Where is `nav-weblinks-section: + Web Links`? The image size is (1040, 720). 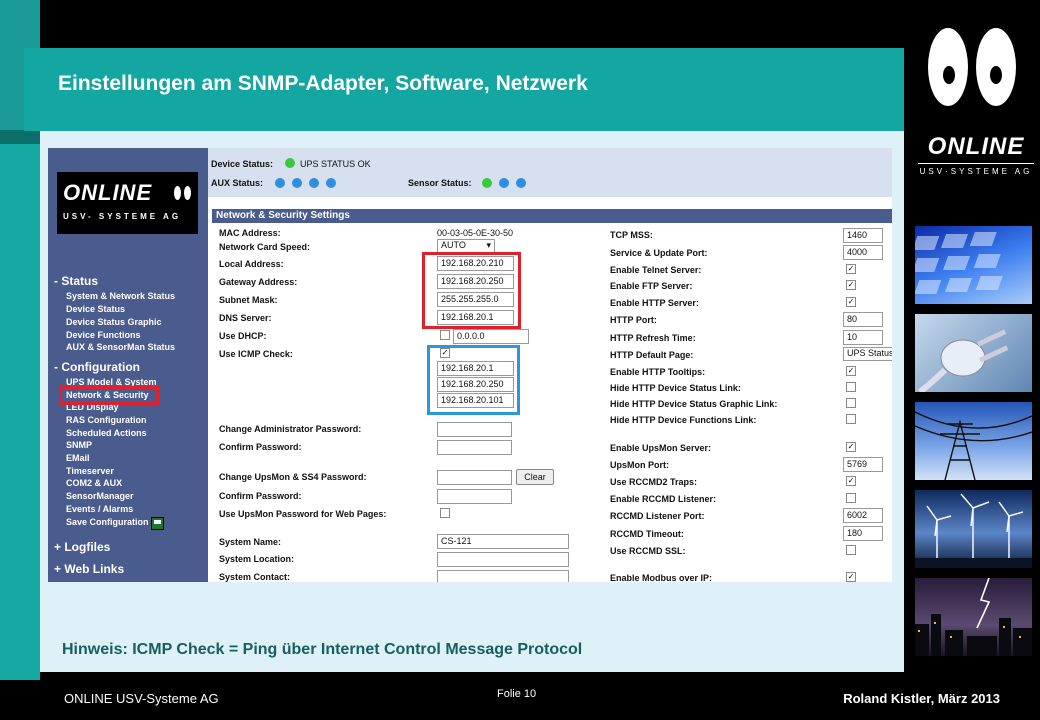
nav-weblinks-section: + Web Links is located at coordinates (89, 569).